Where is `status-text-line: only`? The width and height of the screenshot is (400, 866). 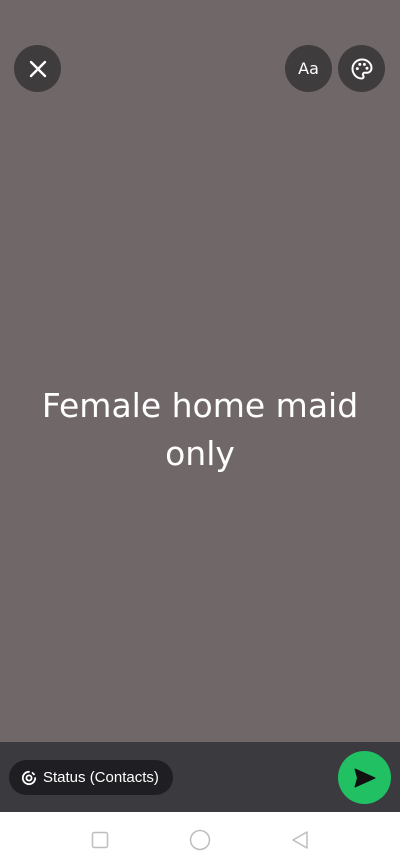 status-text-line: only is located at coordinates (200, 453).